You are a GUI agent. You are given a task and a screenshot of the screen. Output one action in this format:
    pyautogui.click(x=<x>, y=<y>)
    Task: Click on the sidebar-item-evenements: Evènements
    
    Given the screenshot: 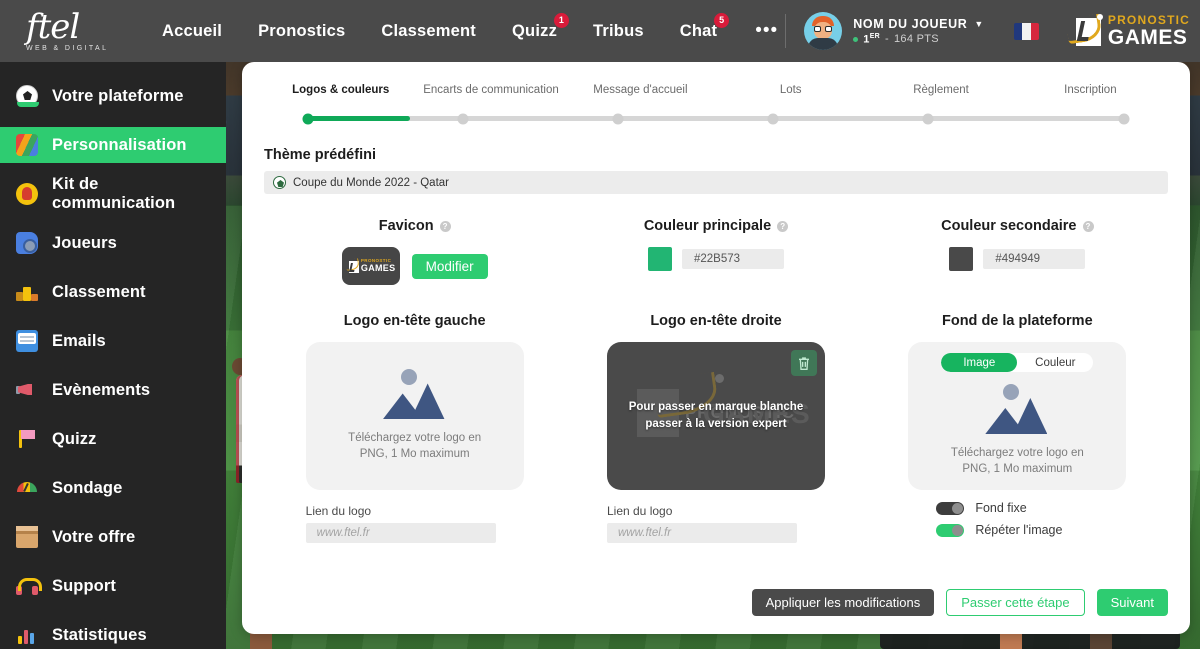 What is the action you would take?
    pyautogui.click(x=113, y=390)
    